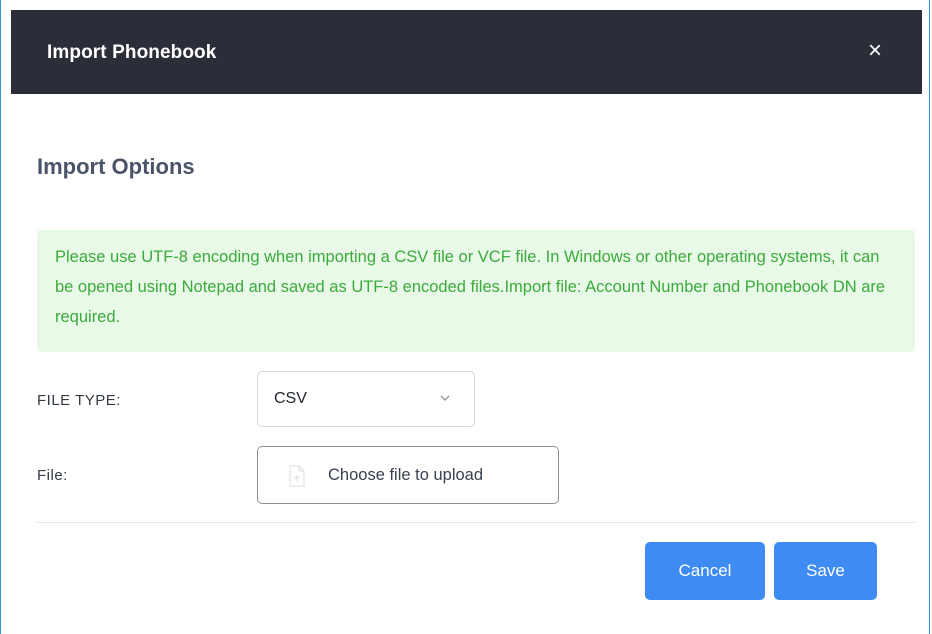 The width and height of the screenshot is (932, 634). I want to click on file-upload-icon, so click(297, 476).